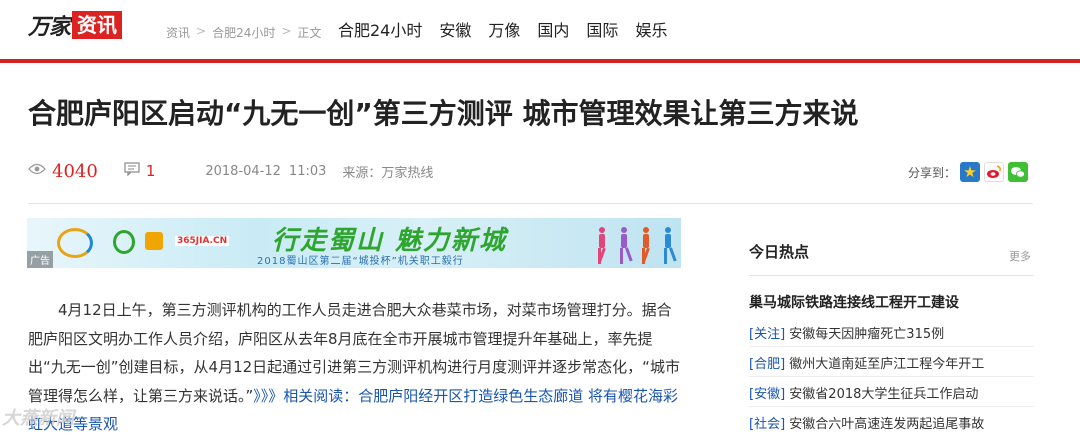 The image size is (1080, 439). Describe the element at coordinates (443, 113) in the screenshot. I see `article-title: 合肥庐阳区启动“九无一创”第三方测评 城市管理效果让第三方来说` at that location.